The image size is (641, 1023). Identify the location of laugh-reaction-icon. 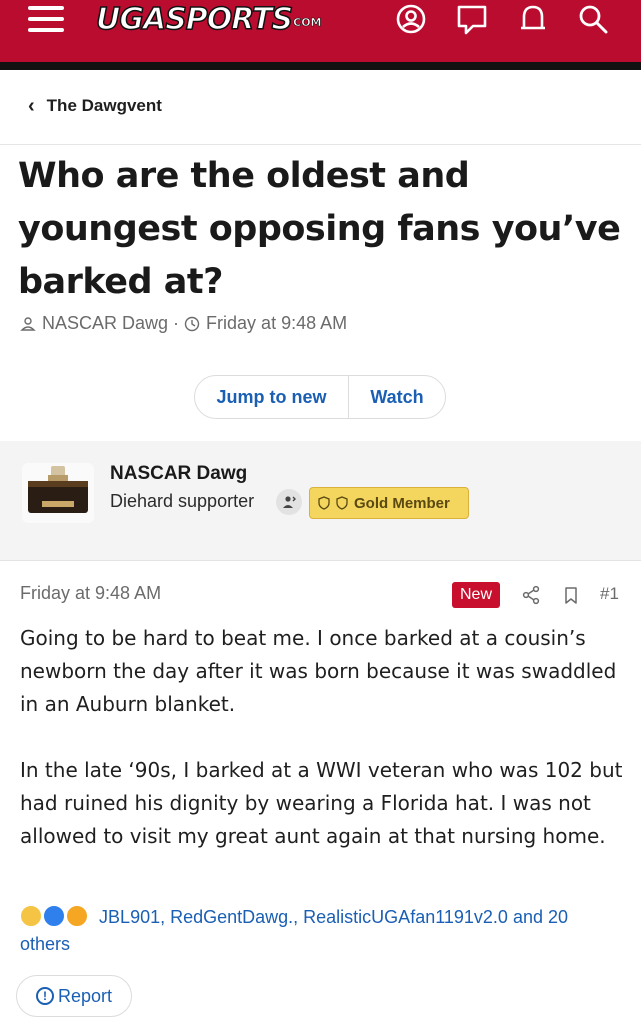
(31, 916).